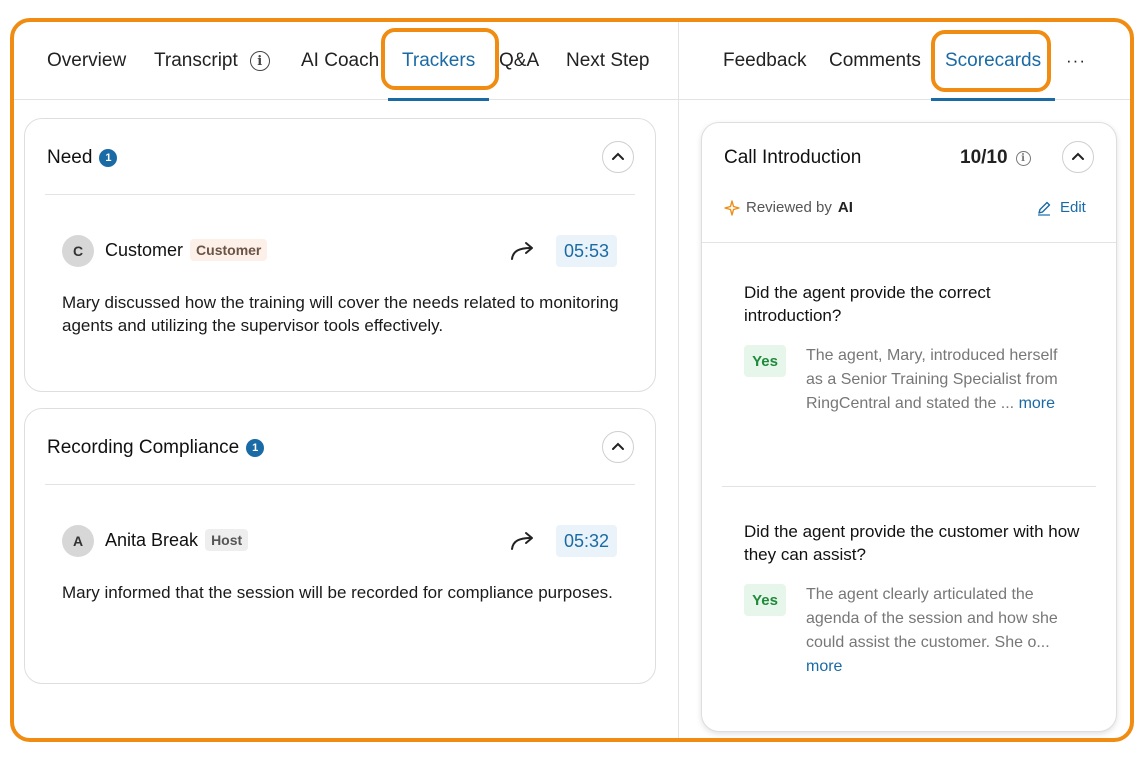  Describe the element at coordinates (86, 61) in the screenshot. I see `tab-overview: Overview` at that location.